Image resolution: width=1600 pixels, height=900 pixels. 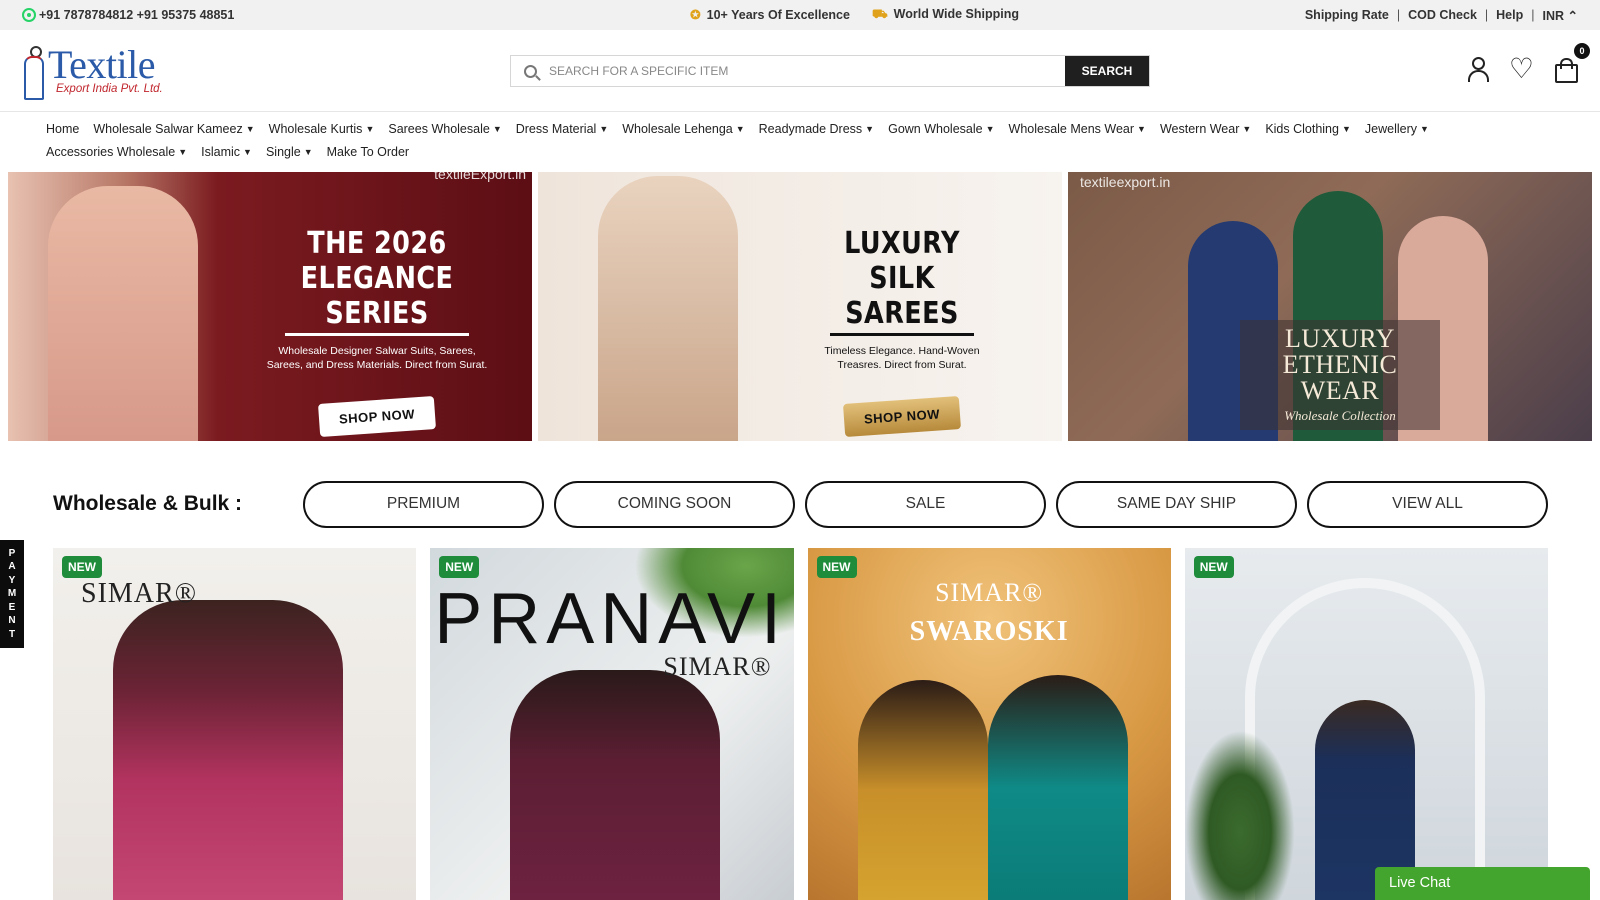 What do you see at coordinates (221, 151) in the screenshot?
I see `nav-item-label: Islamic` at bounding box center [221, 151].